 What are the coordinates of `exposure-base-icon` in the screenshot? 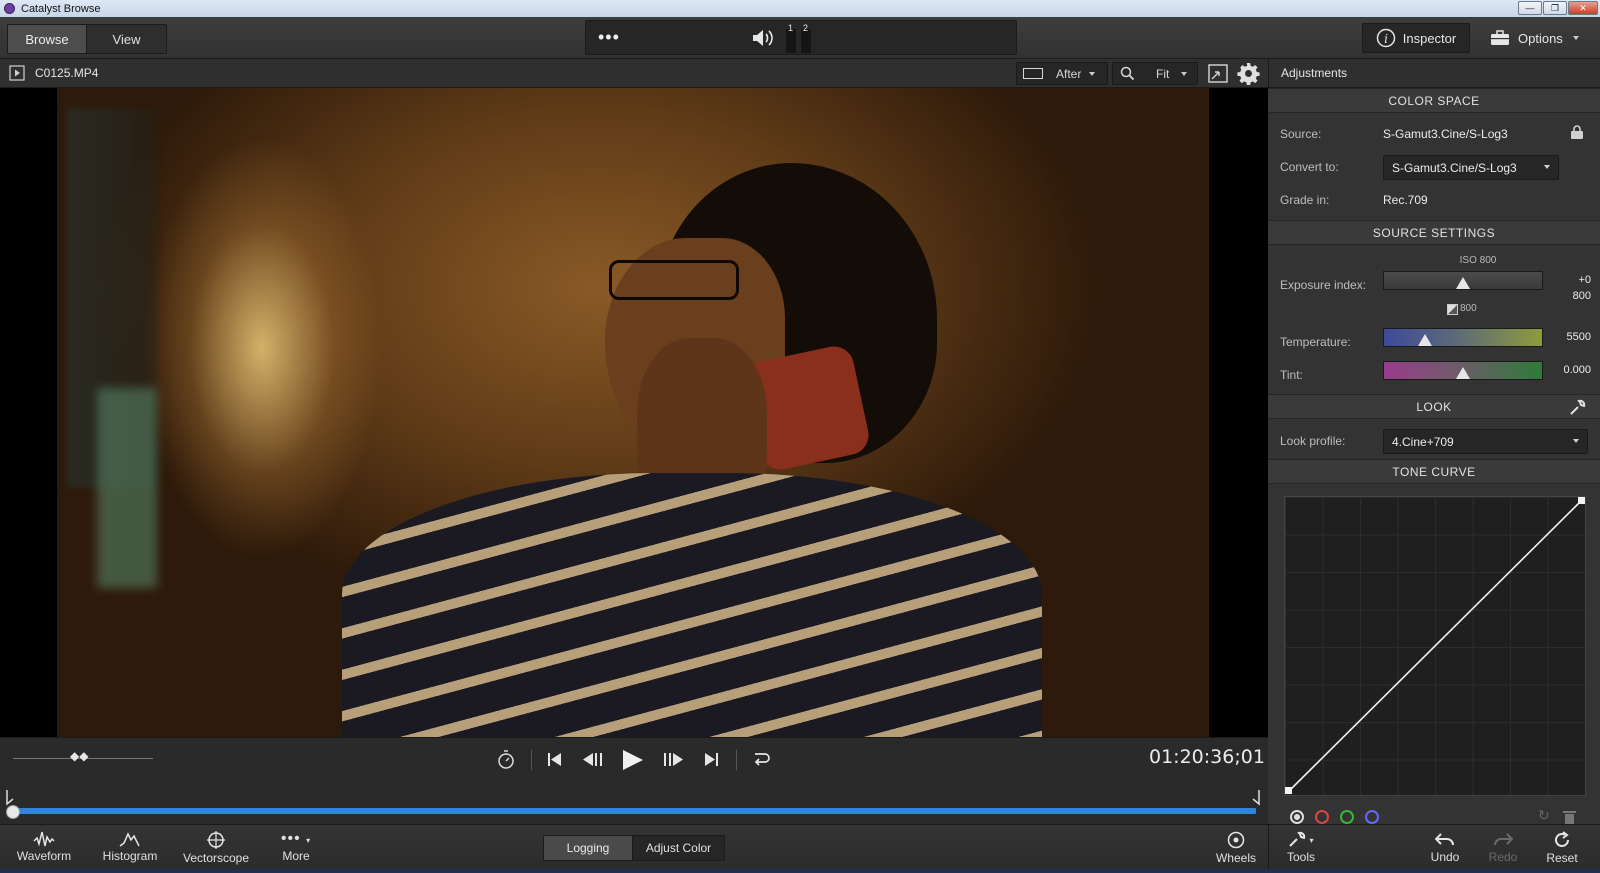 It's located at (1452, 309).